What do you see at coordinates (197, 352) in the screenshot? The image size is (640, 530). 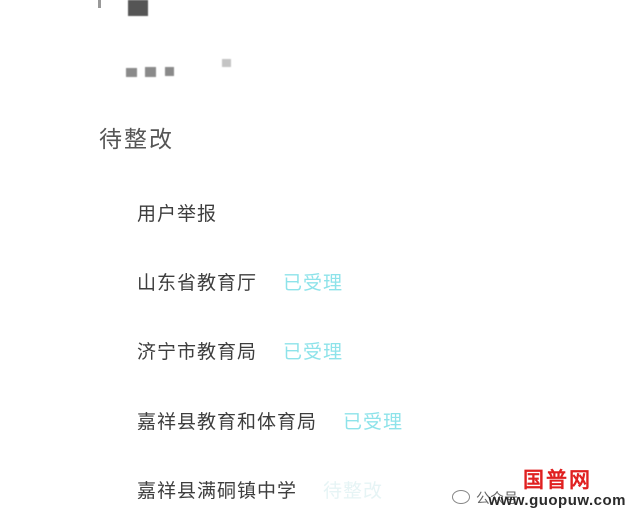 I see `step-label: 济宁市教育局` at bounding box center [197, 352].